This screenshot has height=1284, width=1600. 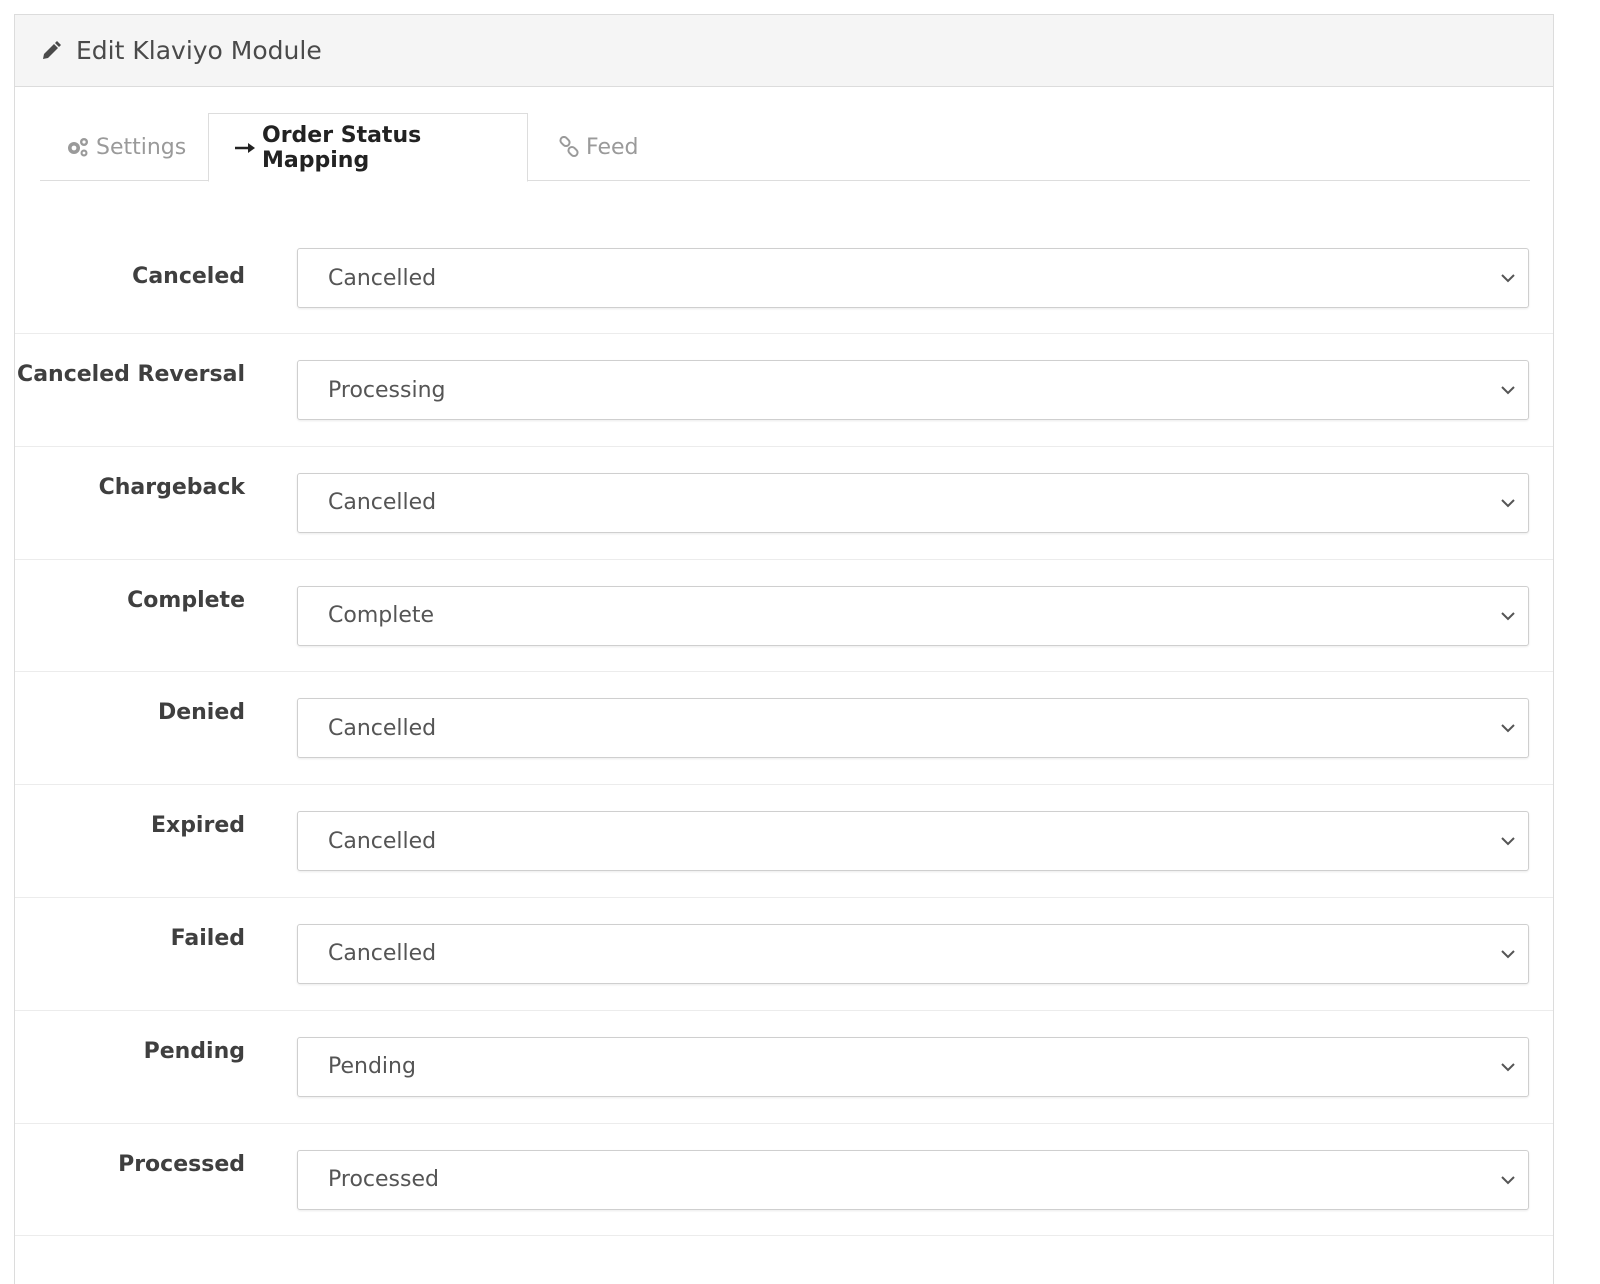 I want to click on mapping-row: Processed Processed, so click(x=784, y=1180).